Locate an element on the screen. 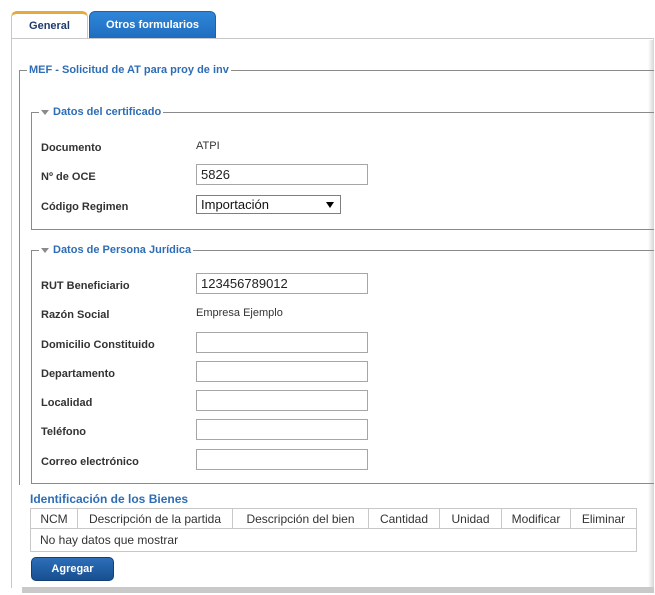 The height and width of the screenshot is (595, 655). departamento-input is located at coordinates (282, 371).